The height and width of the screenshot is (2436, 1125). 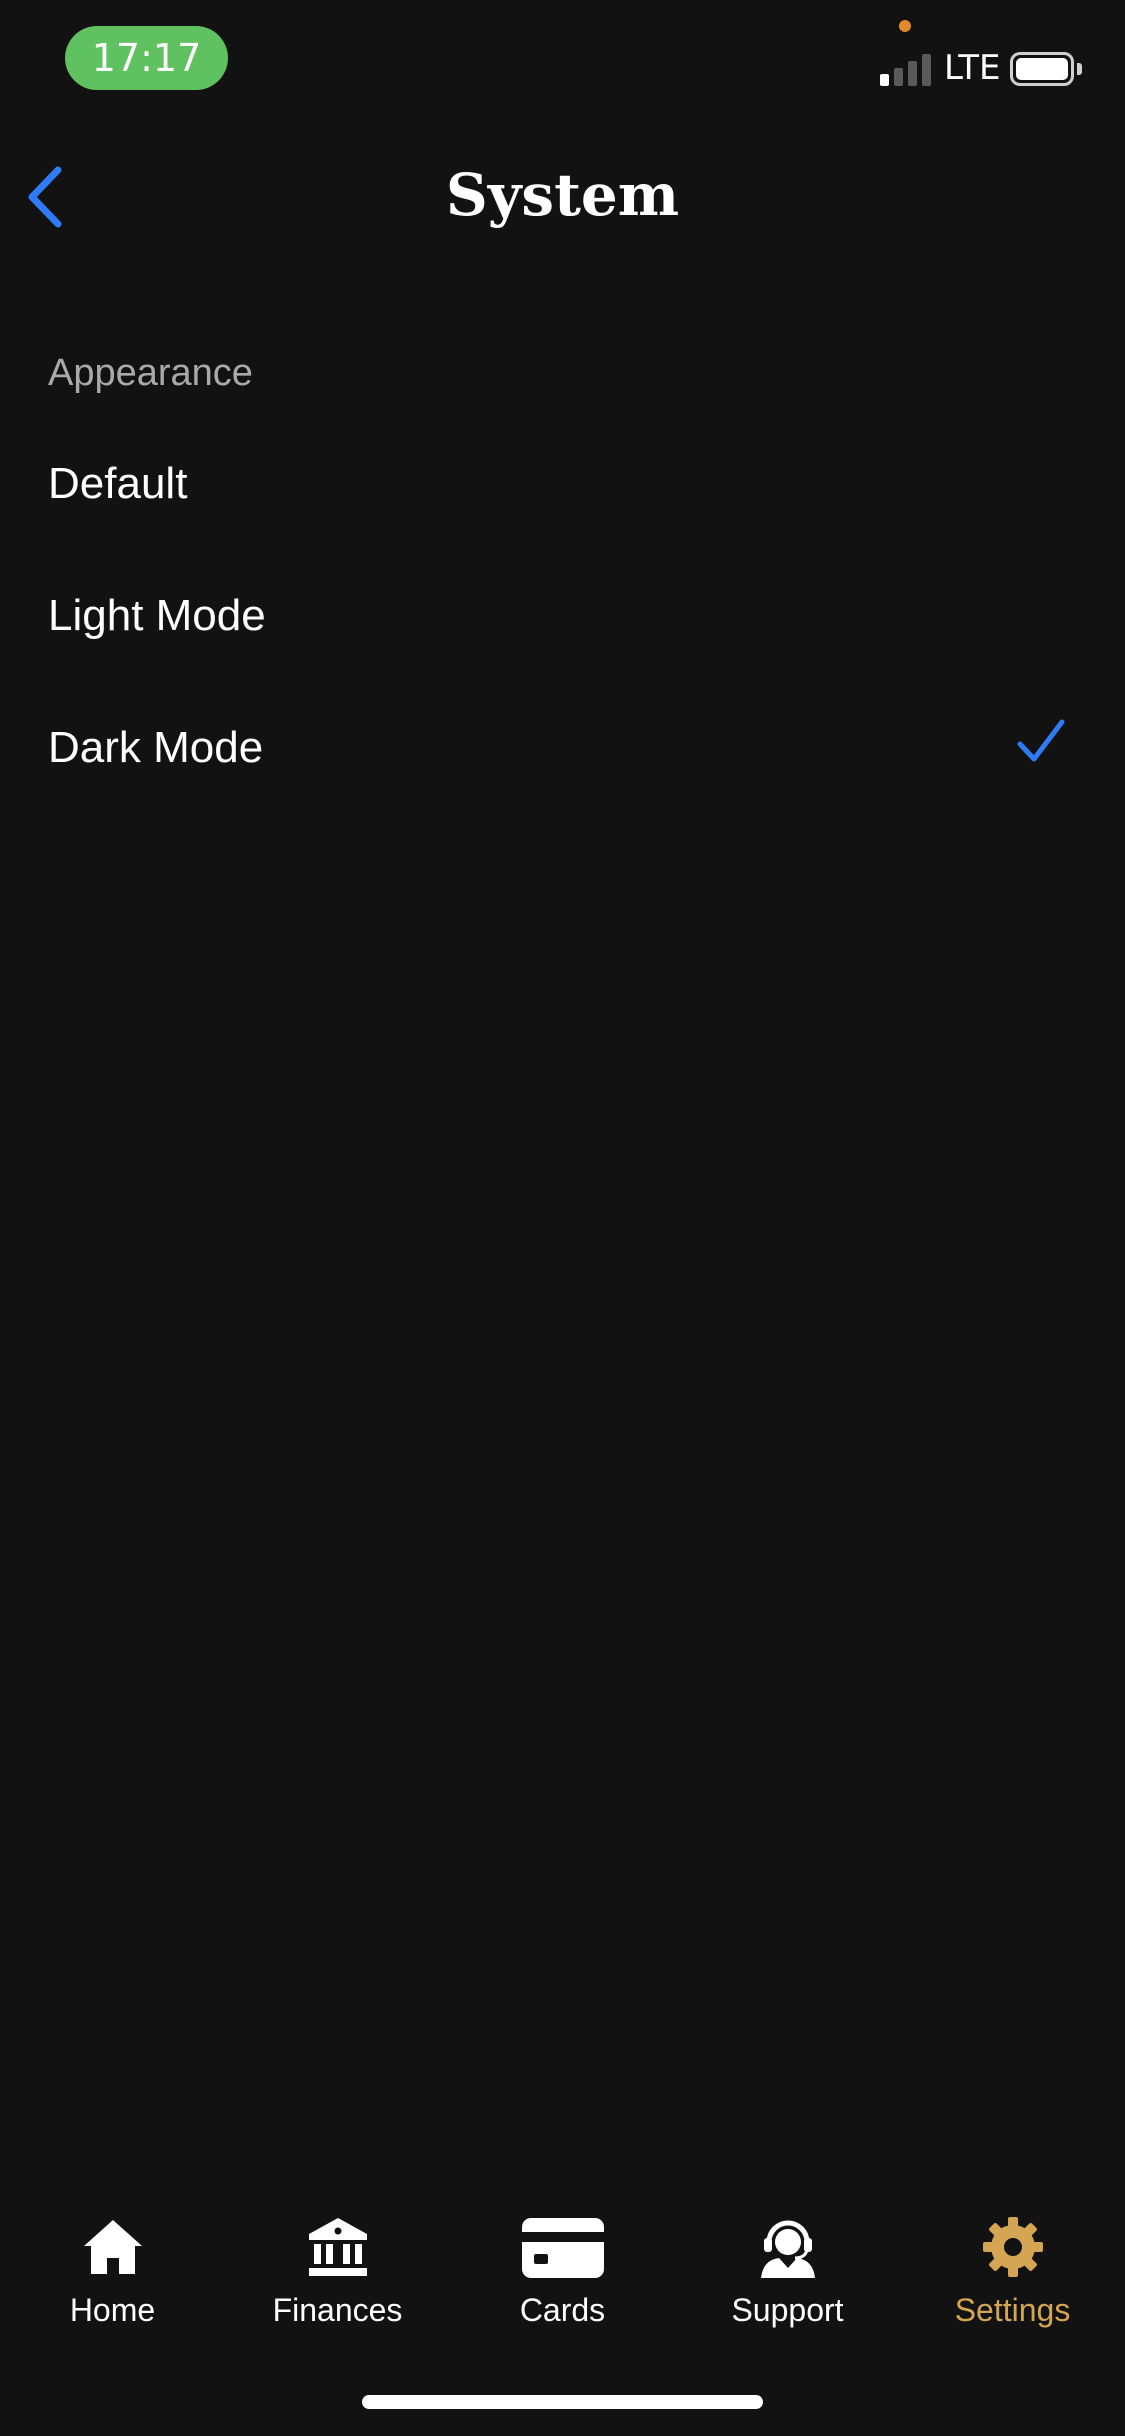 What do you see at coordinates (788, 2249) in the screenshot?
I see `support-agent-icon` at bounding box center [788, 2249].